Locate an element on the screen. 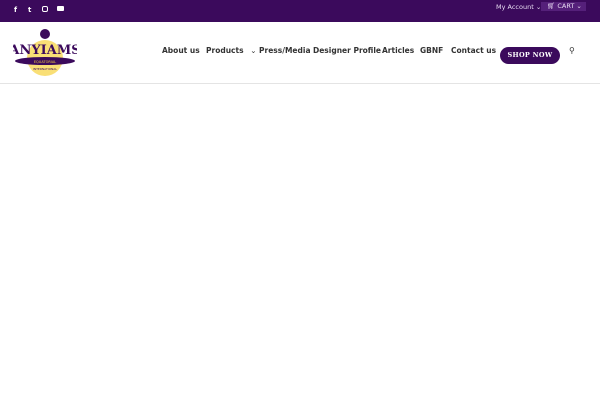 The height and width of the screenshot is (400, 600). svg-text: EQUATORIAL is located at coordinates (45, 62).